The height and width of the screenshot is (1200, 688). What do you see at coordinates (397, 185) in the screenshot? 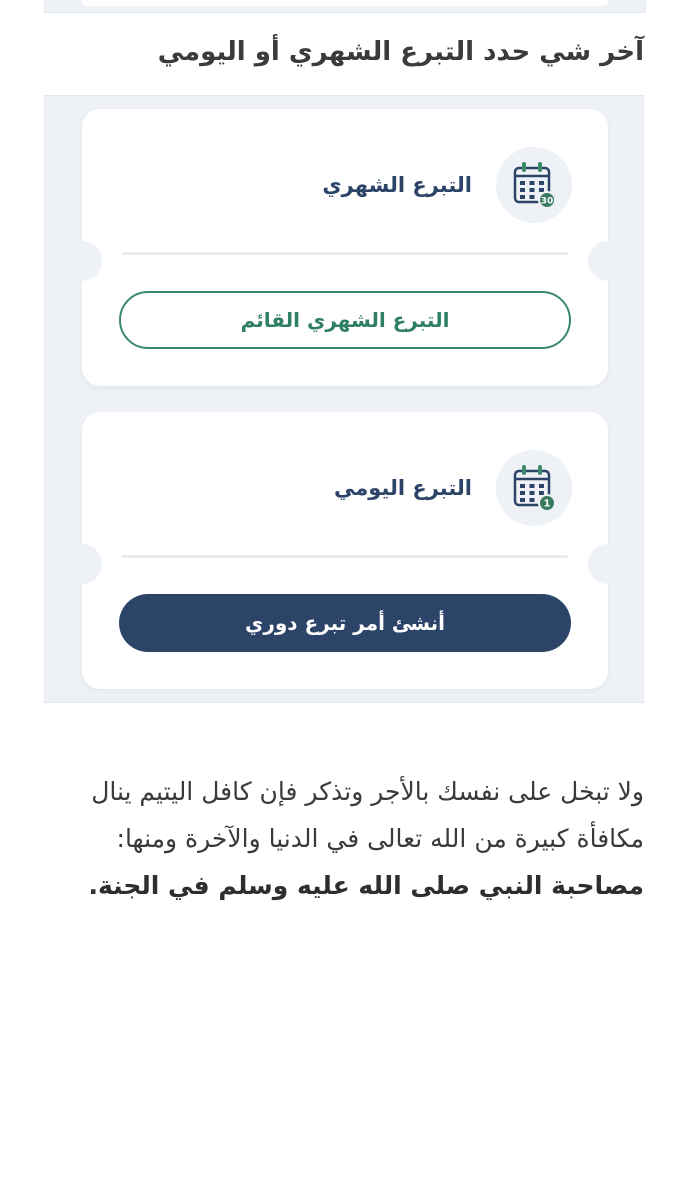
I see `monthly-card-title: التبرع الشهري` at bounding box center [397, 185].